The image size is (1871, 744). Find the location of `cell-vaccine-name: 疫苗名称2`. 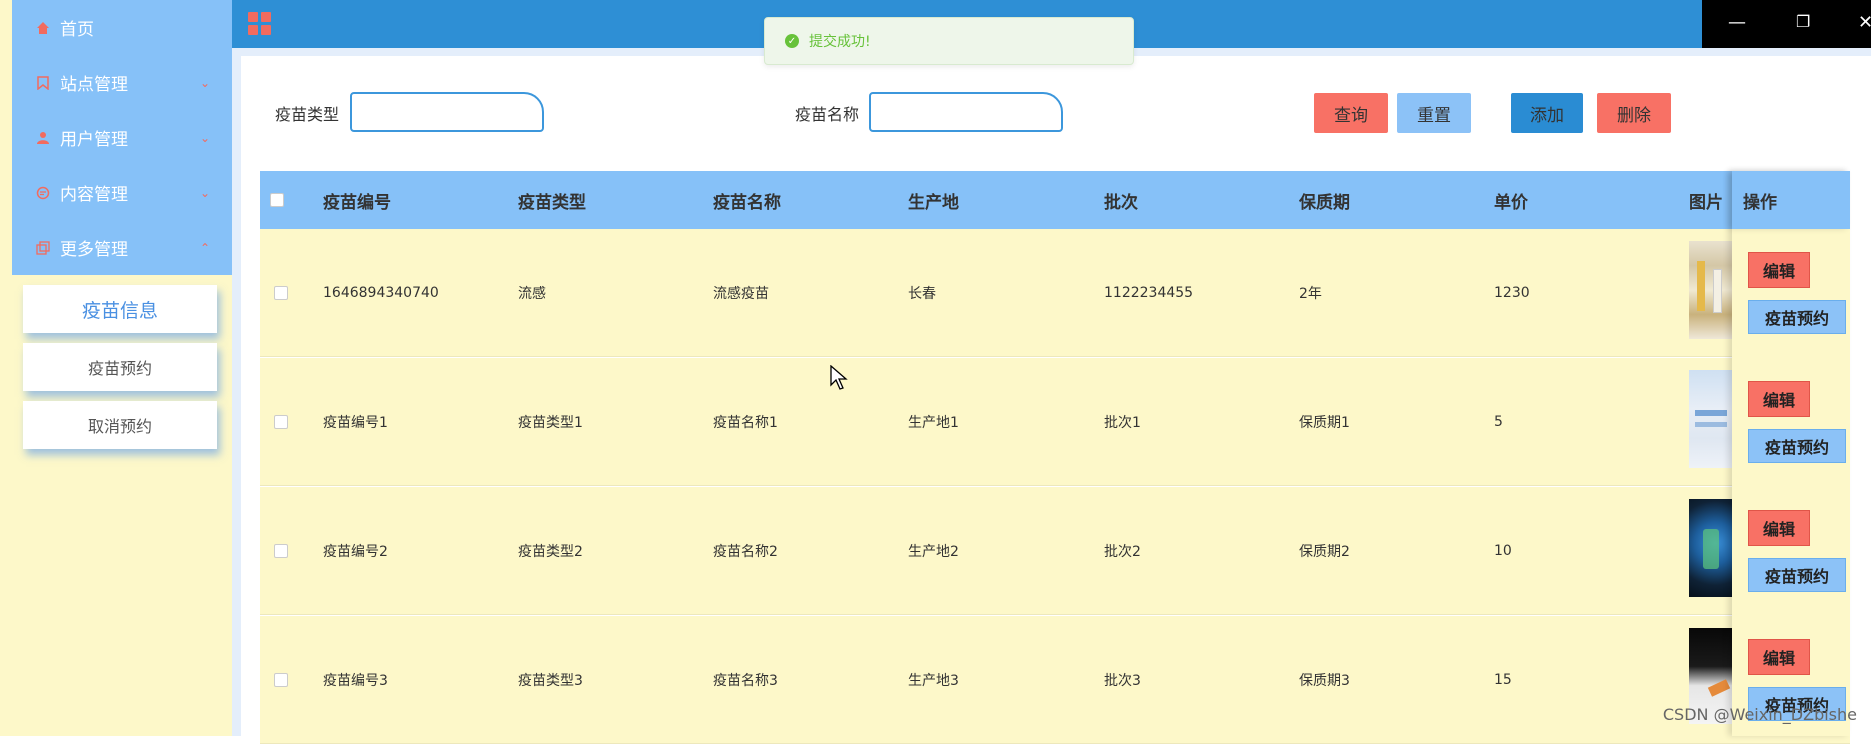

cell-vaccine-name: 疫苗名称2 is located at coordinates (745, 552).